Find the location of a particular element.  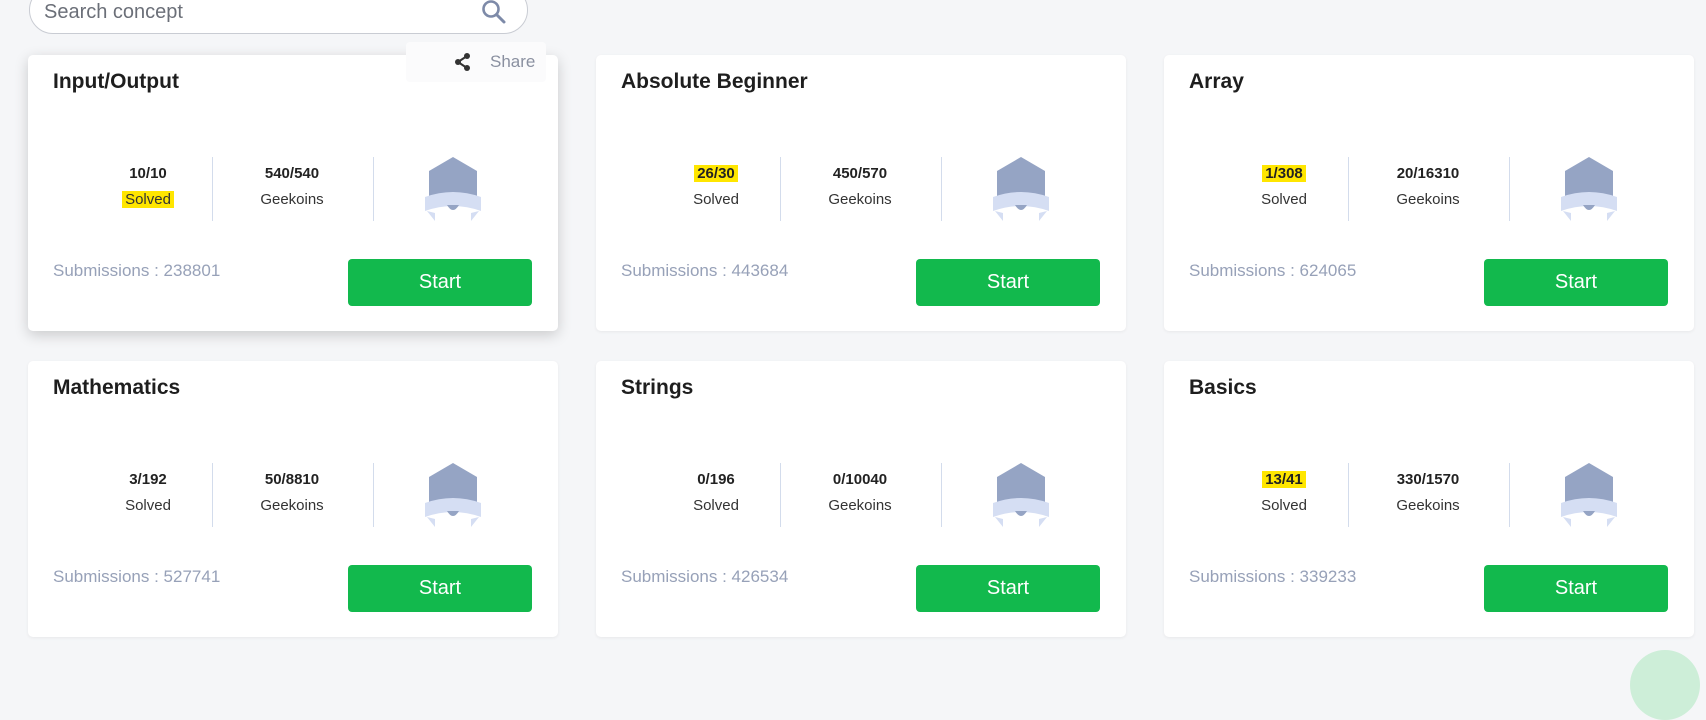

card-title: Basics is located at coordinates (1223, 387).